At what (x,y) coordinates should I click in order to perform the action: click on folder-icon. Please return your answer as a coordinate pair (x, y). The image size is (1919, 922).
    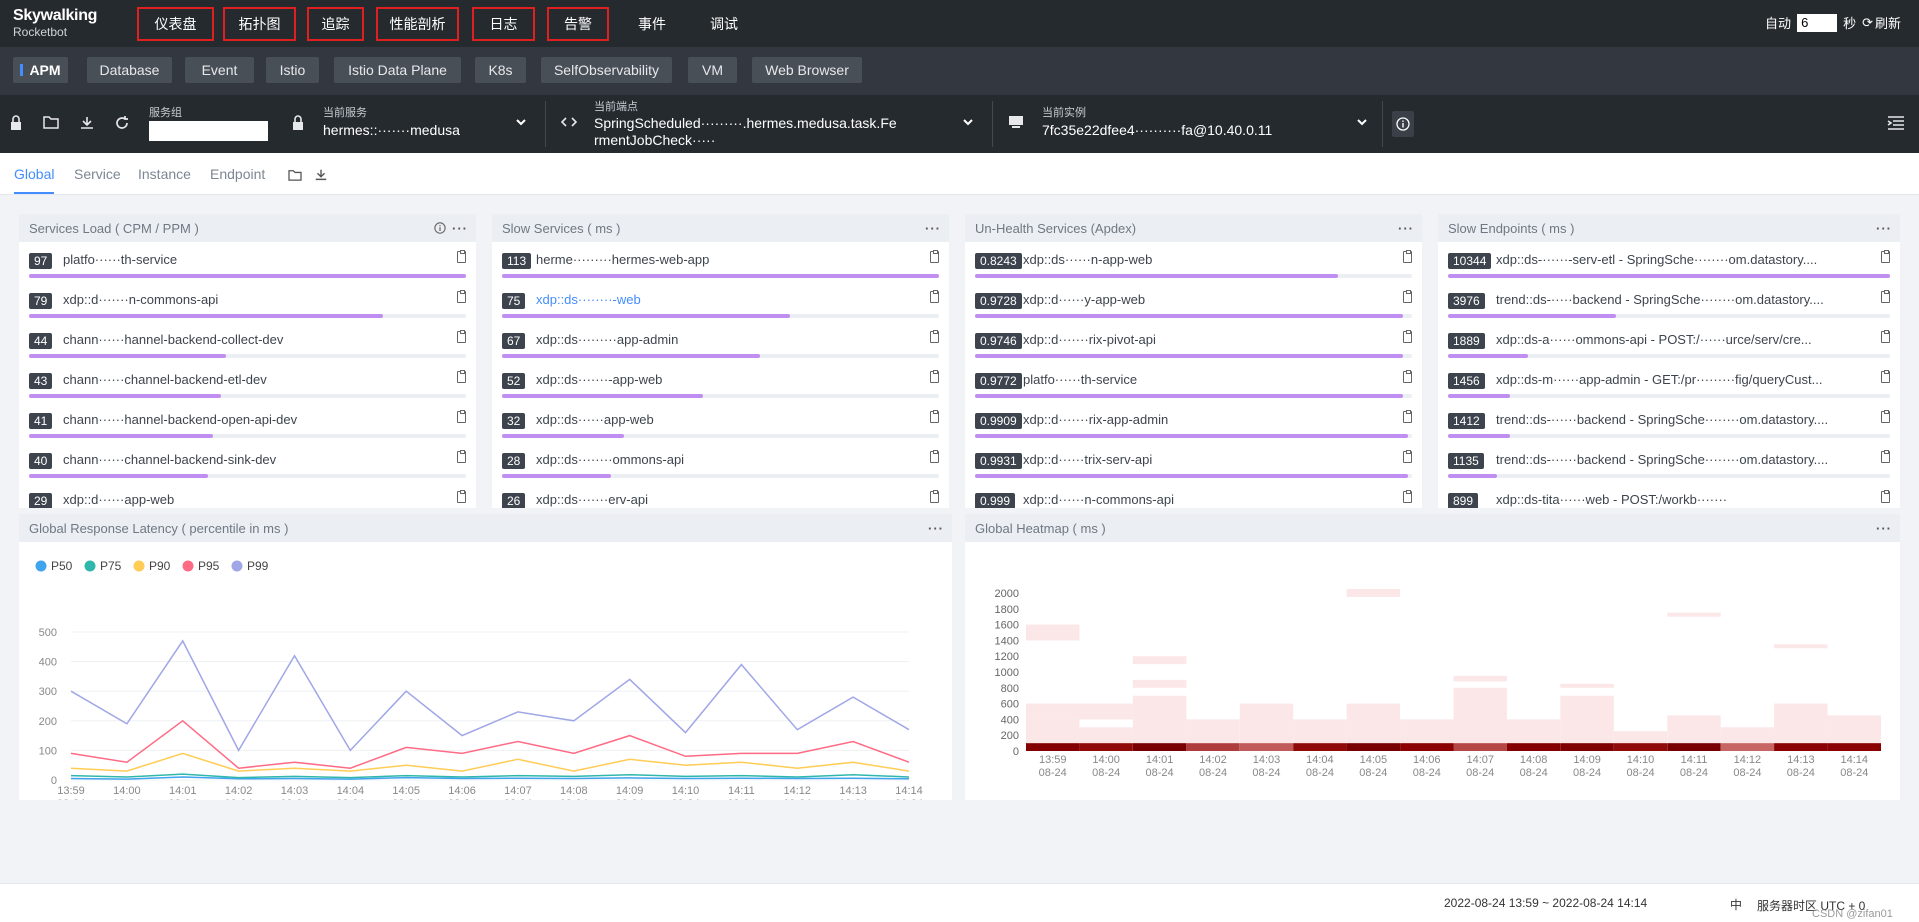
    Looking at the image, I should click on (295, 176).